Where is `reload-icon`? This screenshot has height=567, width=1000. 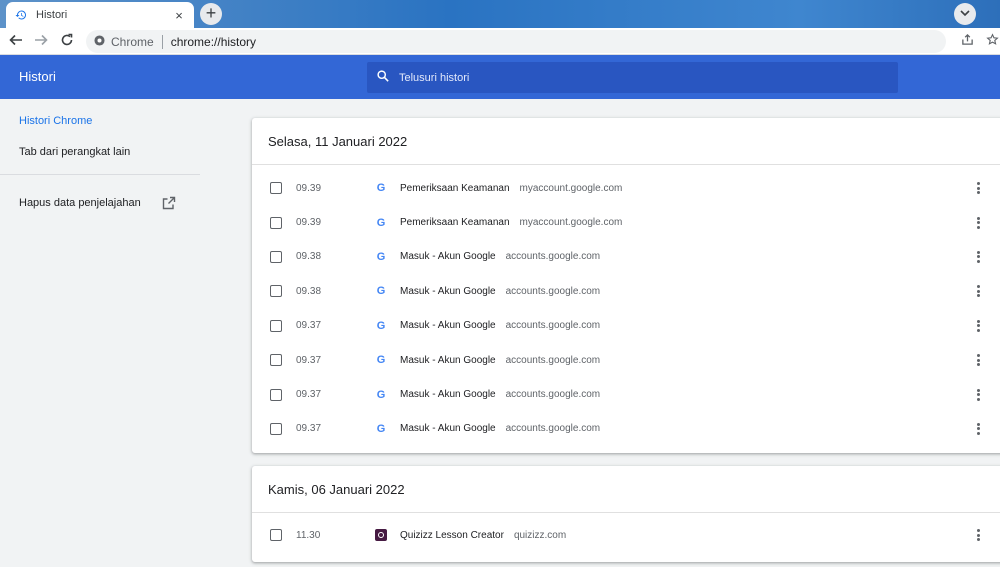 reload-icon is located at coordinates (67, 42).